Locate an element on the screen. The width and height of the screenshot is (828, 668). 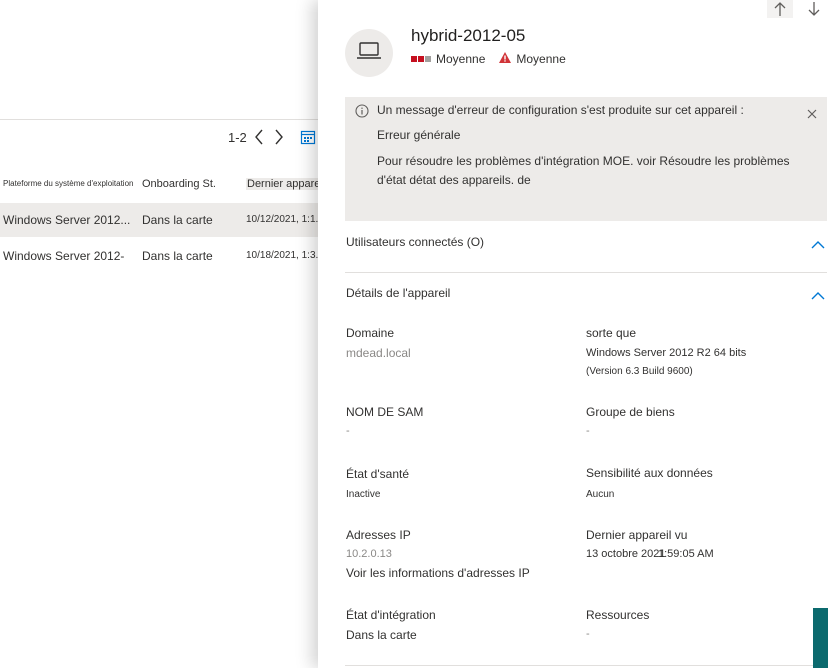
onboarding-value: Dans la carte is located at coordinates (381, 635).